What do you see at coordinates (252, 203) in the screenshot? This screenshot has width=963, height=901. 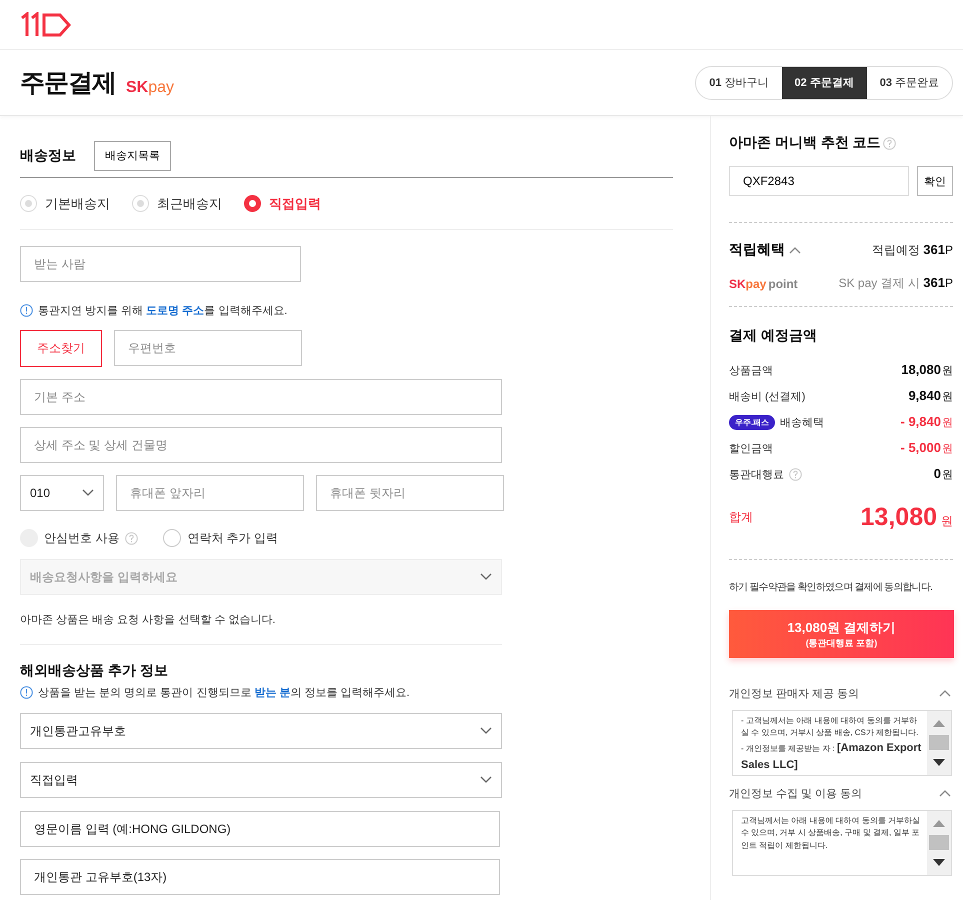 I see `radio-button` at bounding box center [252, 203].